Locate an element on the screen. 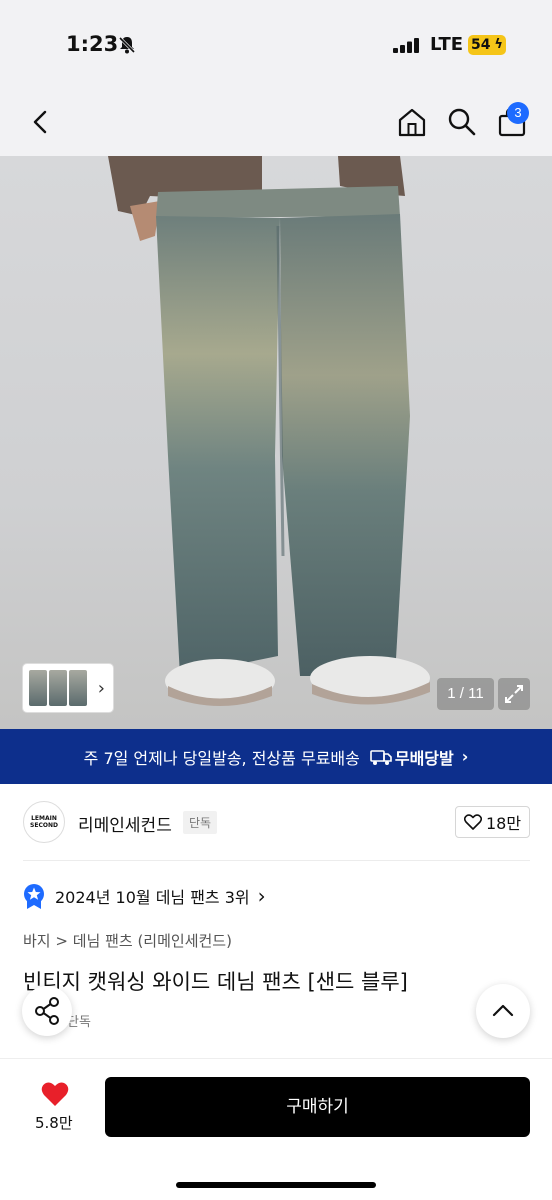 The width and height of the screenshot is (552, 1200). back-arrow-icon is located at coordinates (42, 122).